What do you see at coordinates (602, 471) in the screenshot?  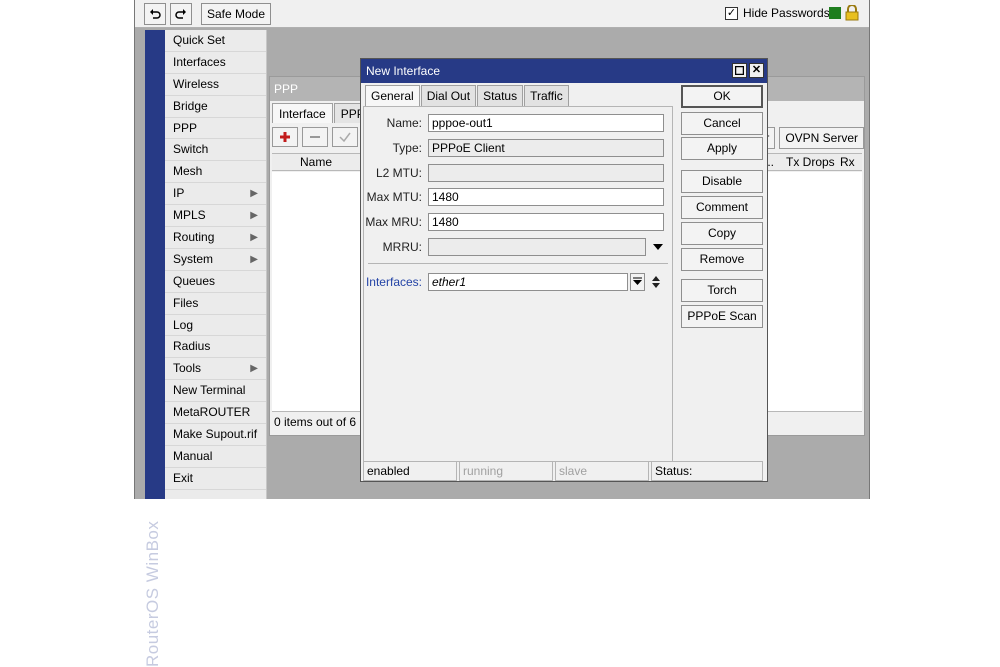 I see `status-slave: slave` at bounding box center [602, 471].